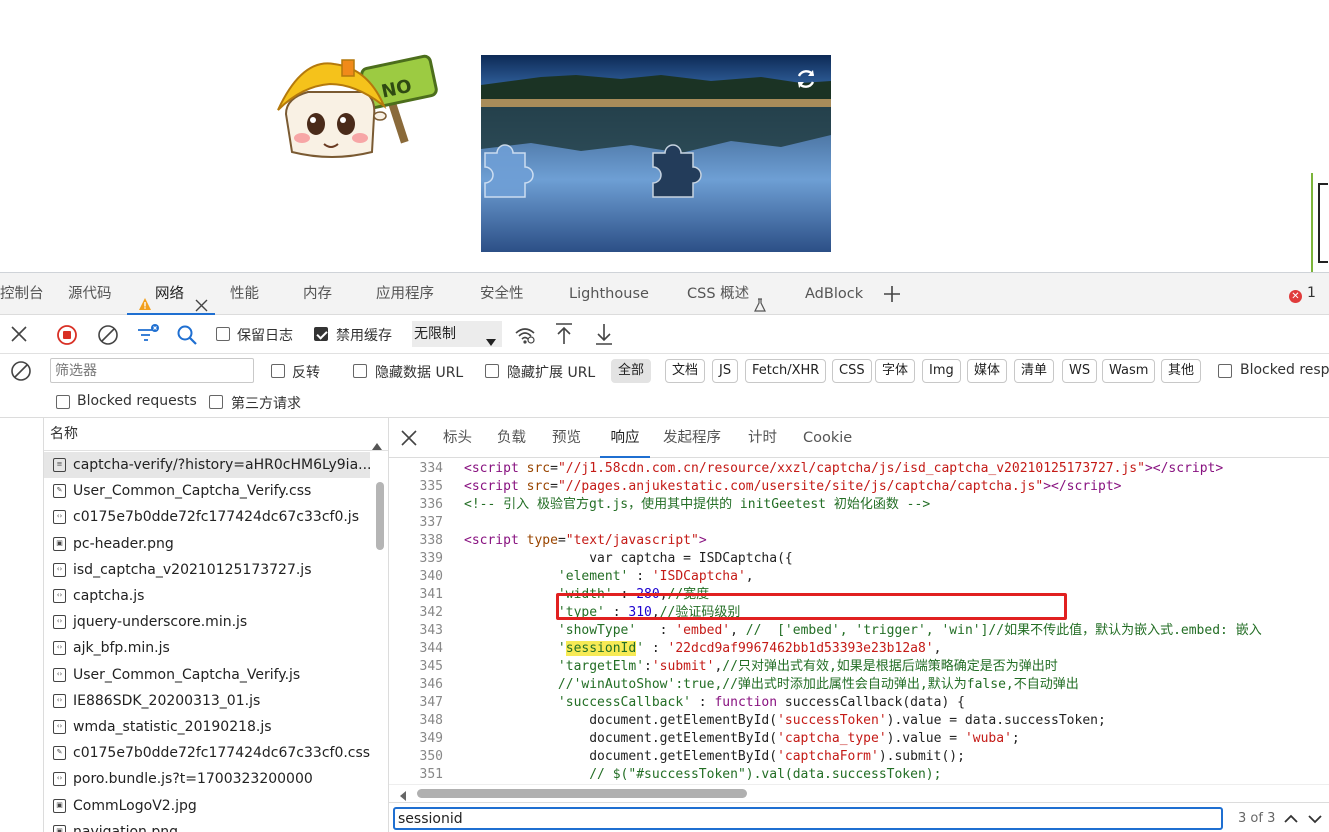 The width and height of the screenshot is (1329, 832). What do you see at coordinates (403, 795) in the screenshot?
I see `scroll-left-icon` at bounding box center [403, 795].